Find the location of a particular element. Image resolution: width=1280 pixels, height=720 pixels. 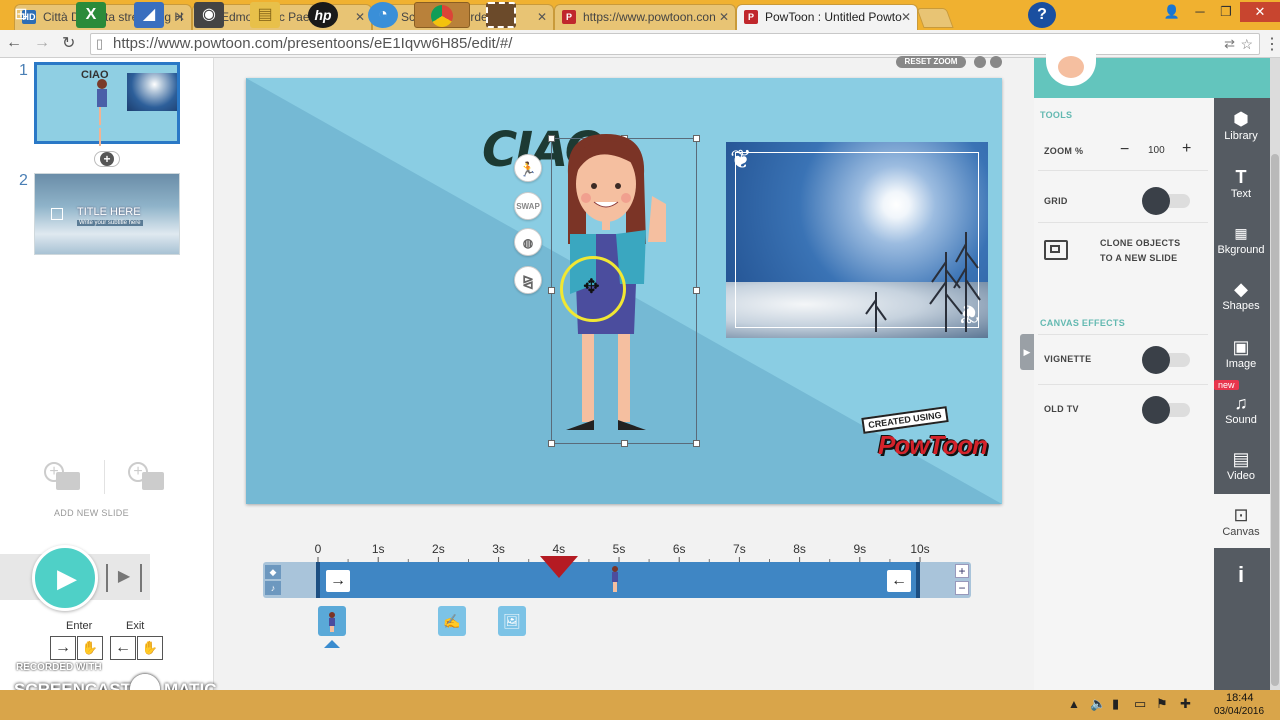

vignette-toggle is located at coordinates (1166, 360).